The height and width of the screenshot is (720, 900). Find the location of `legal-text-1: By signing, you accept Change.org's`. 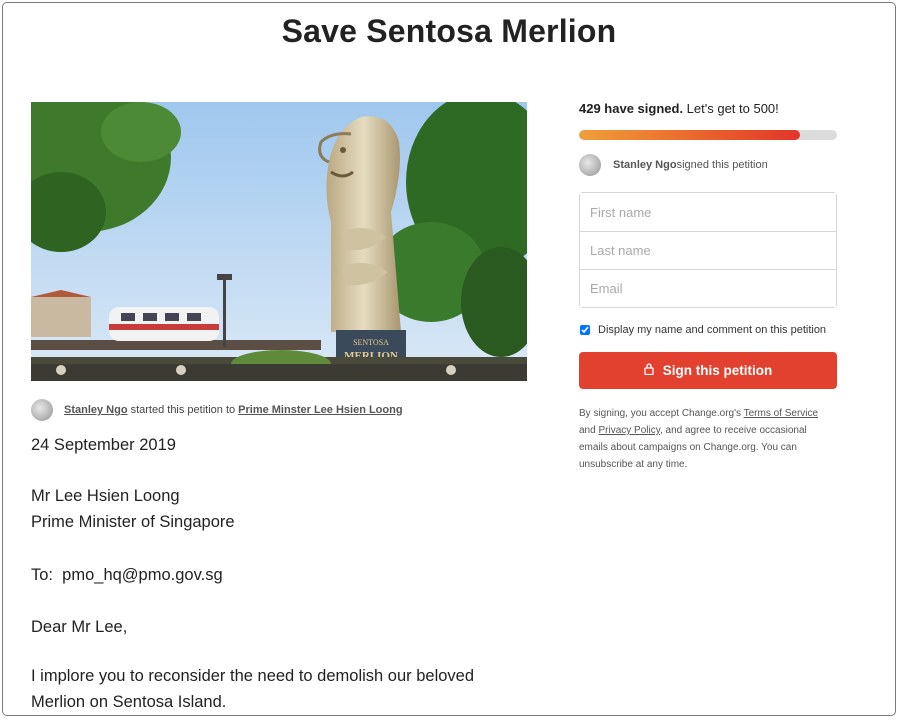

legal-text-1: By signing, you accept Change.org's is located at coordinates (661, 413).